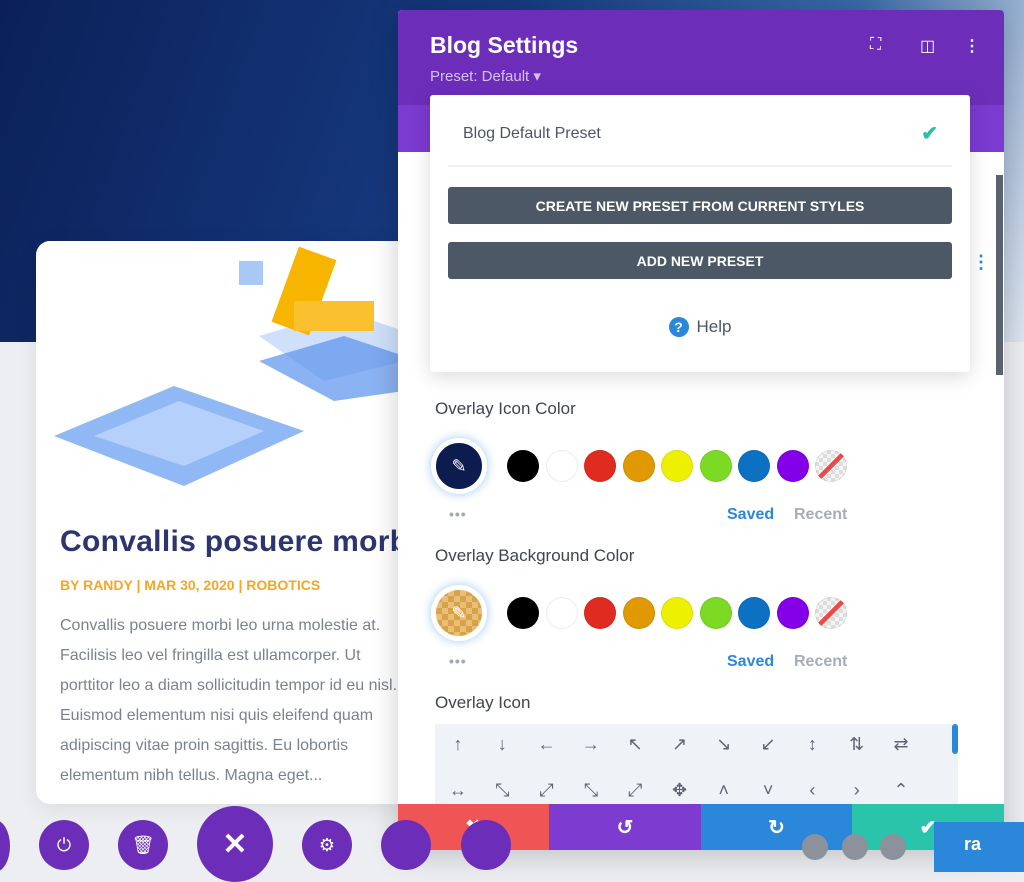 This screenshot has height=882, width=1024. What do you see at coordinates (700, 260) in the screenshot?
I see `add-preset-button: ADD NEW PRESET` at bounding box center [700, 260].